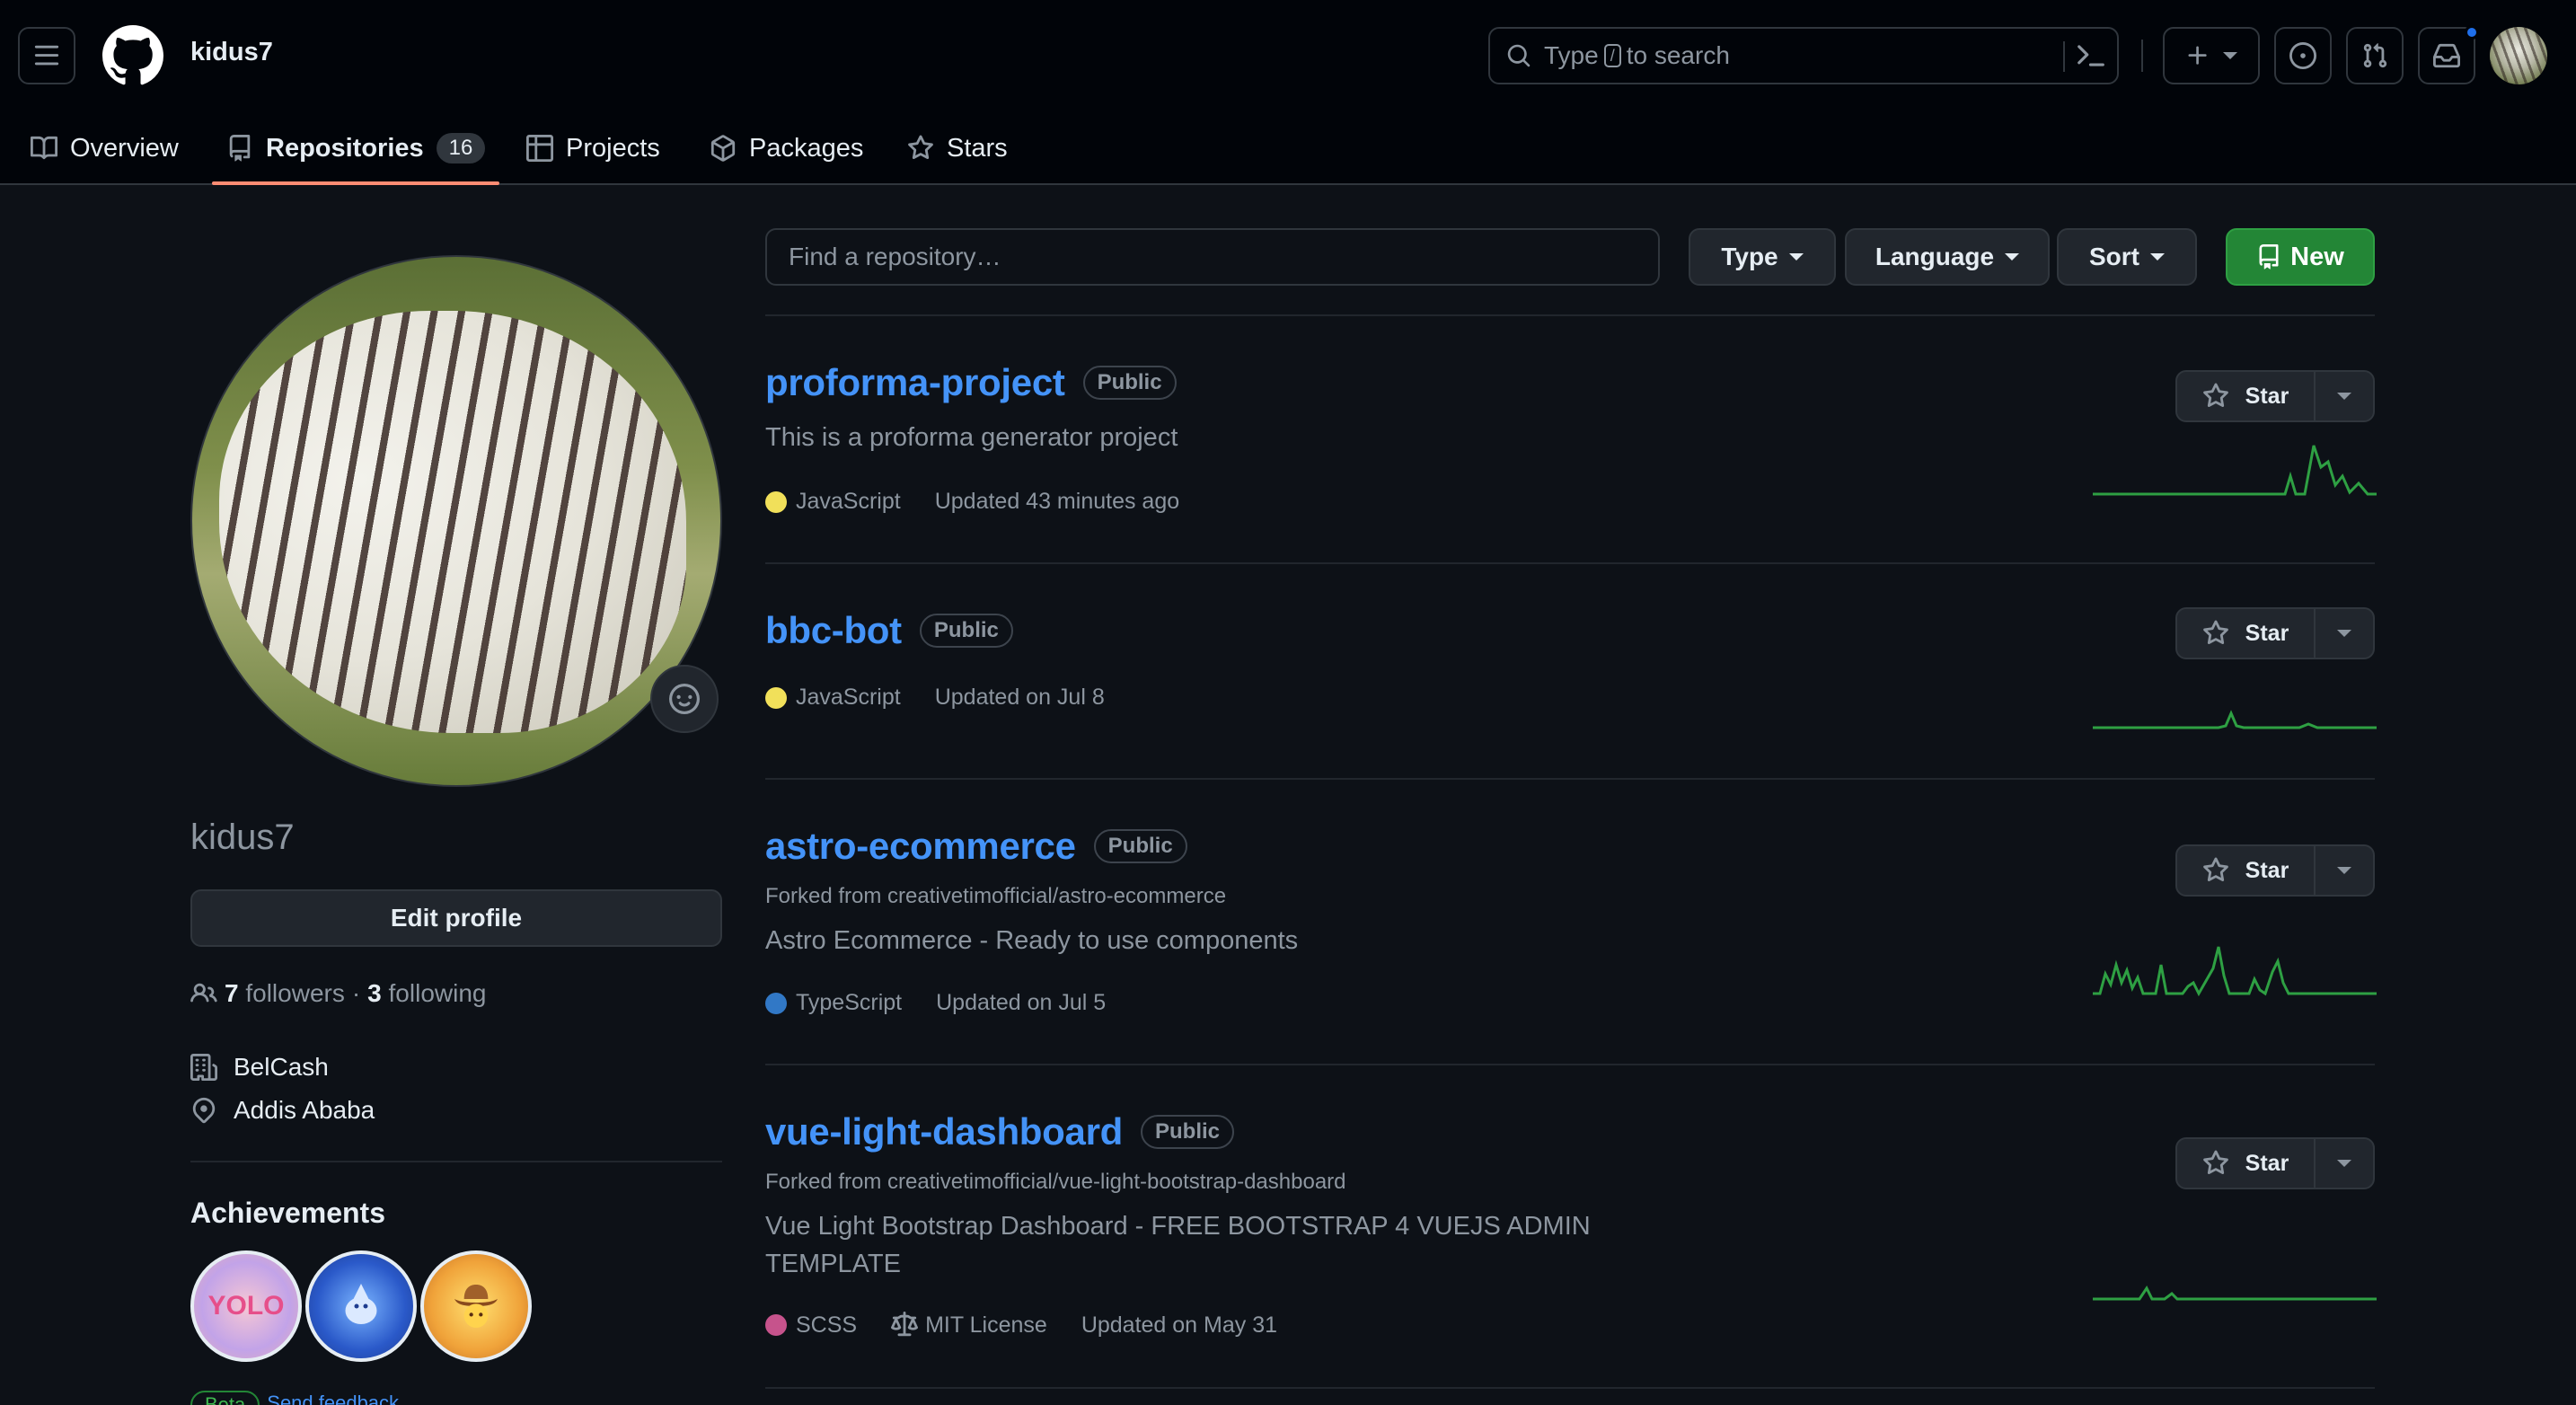  Describe the element at coordinates (2211, 55) in the screenshot. I see `create-new-button` at that location.